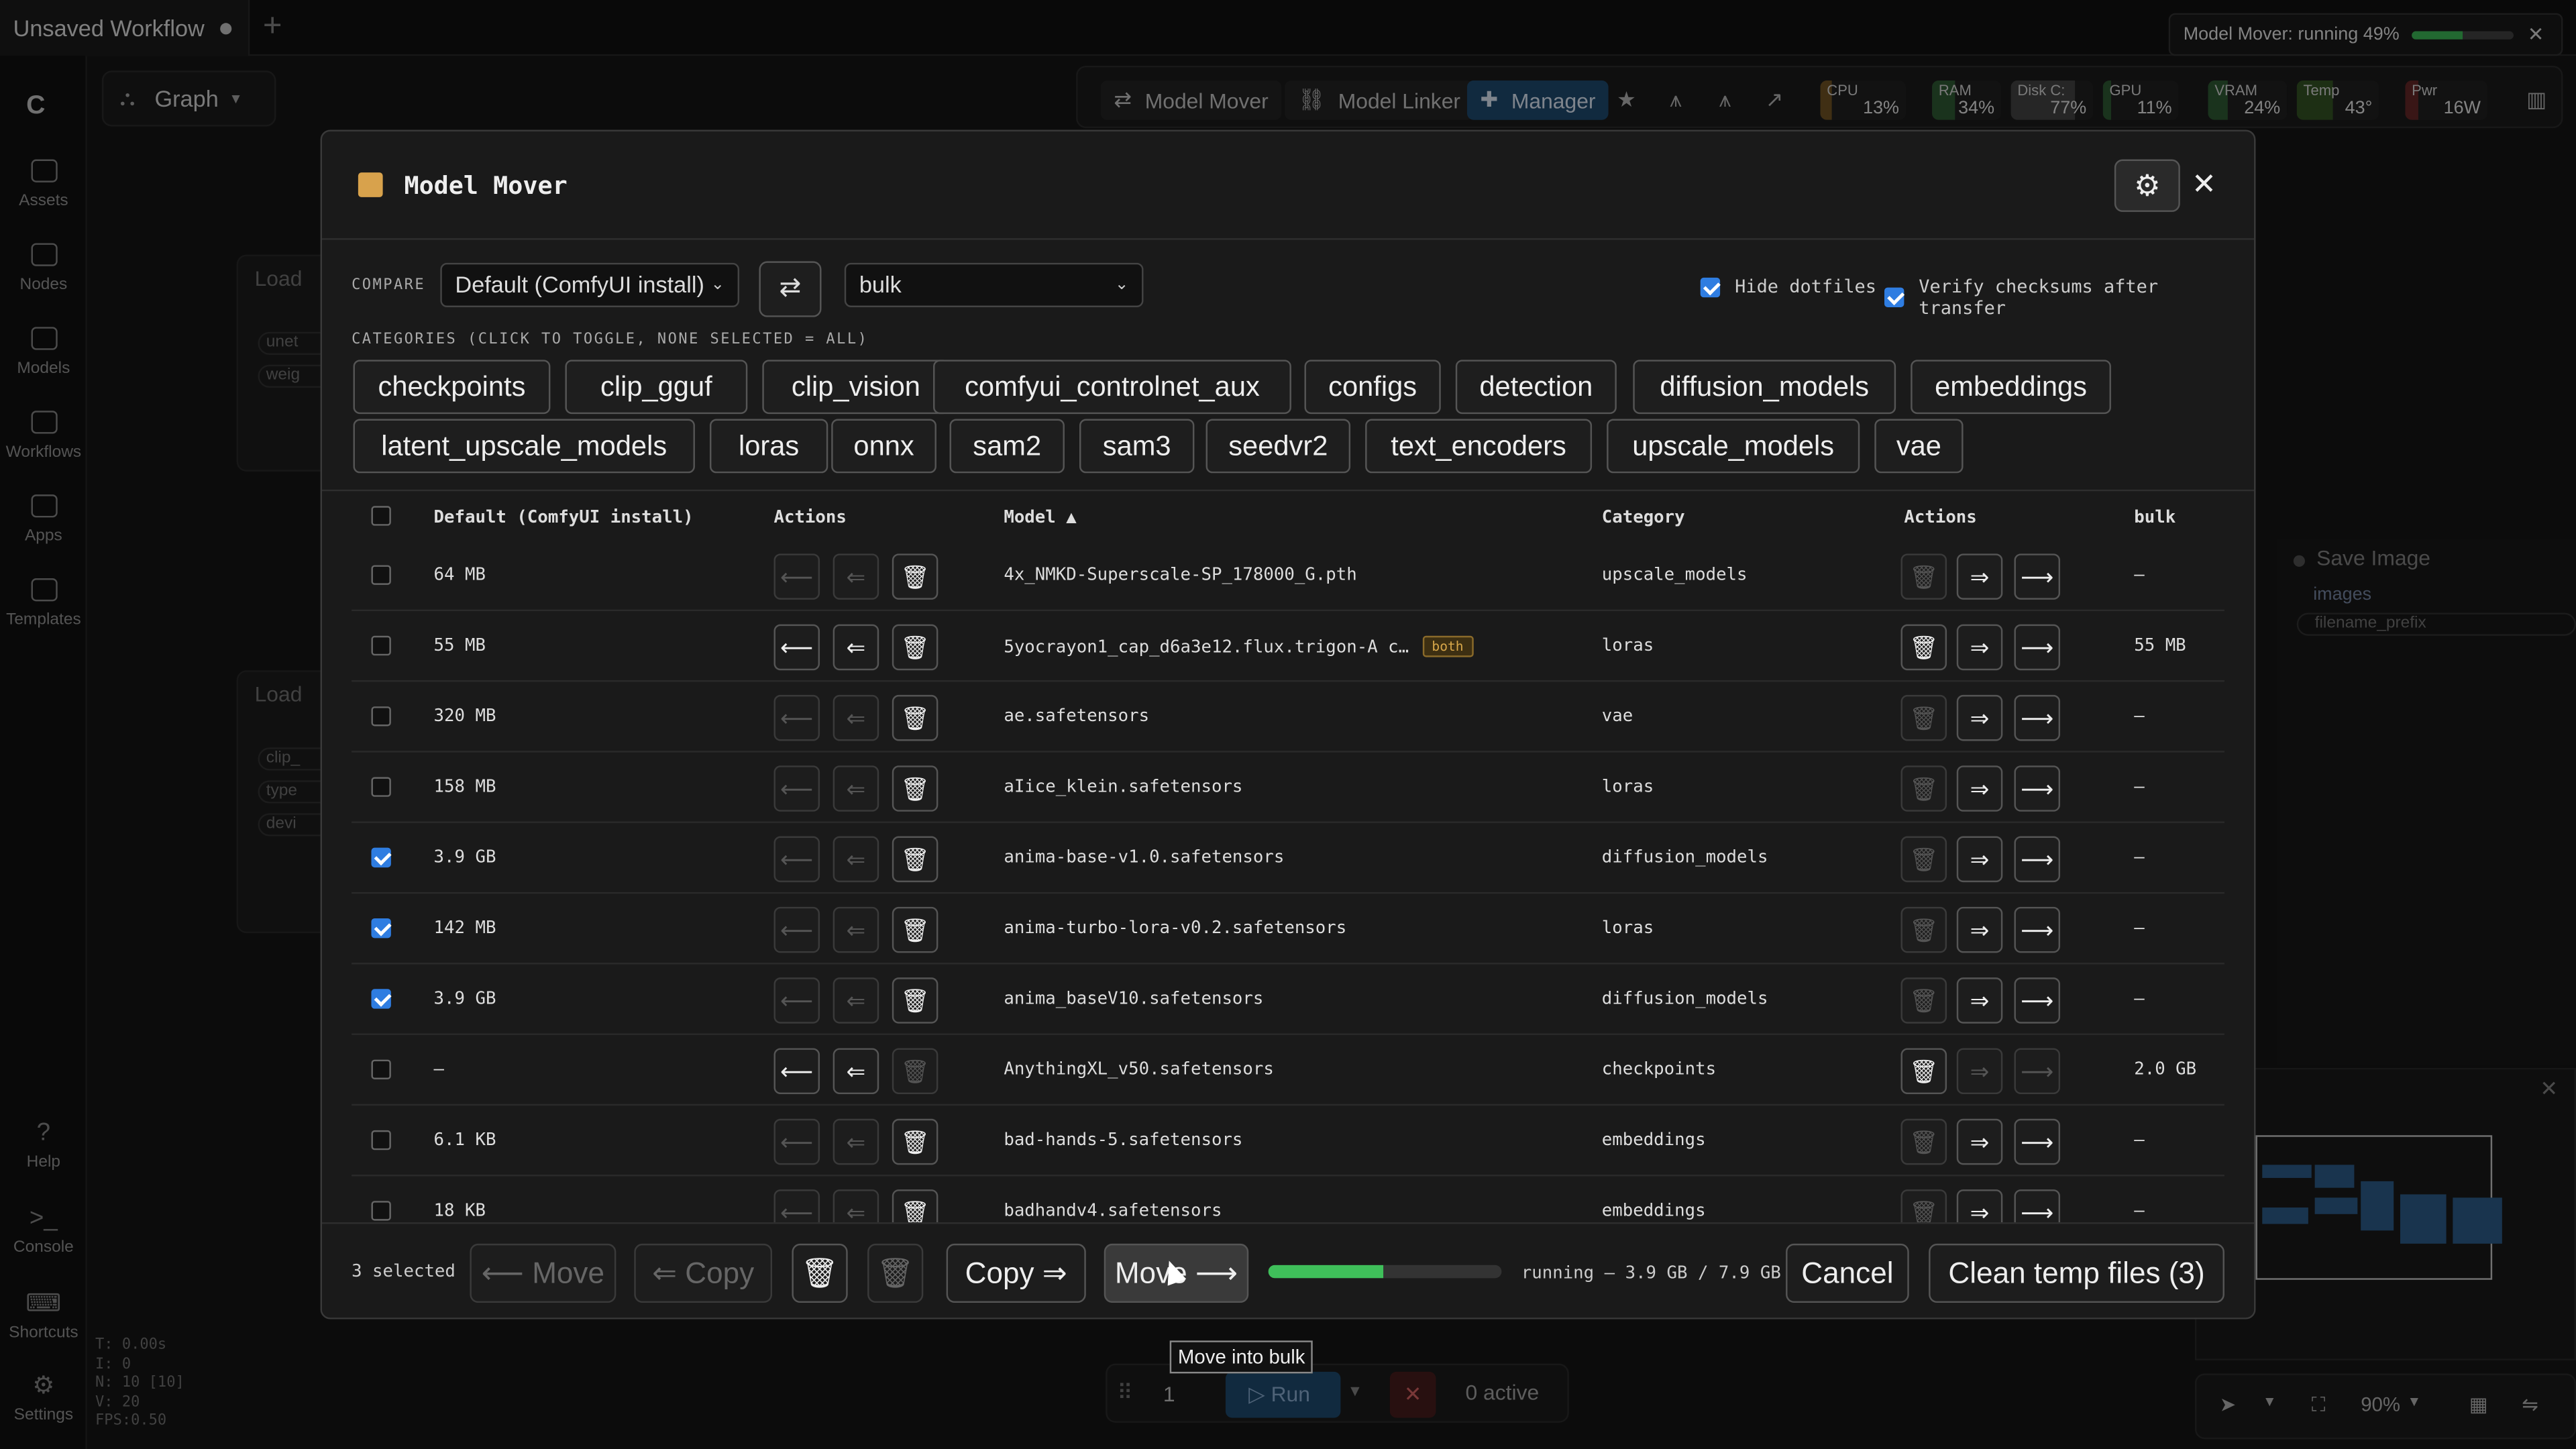 This screenshot has width=2576, height=1449. I want to click on column-header-left: Default (ComfyUI install), so click(564, 517).